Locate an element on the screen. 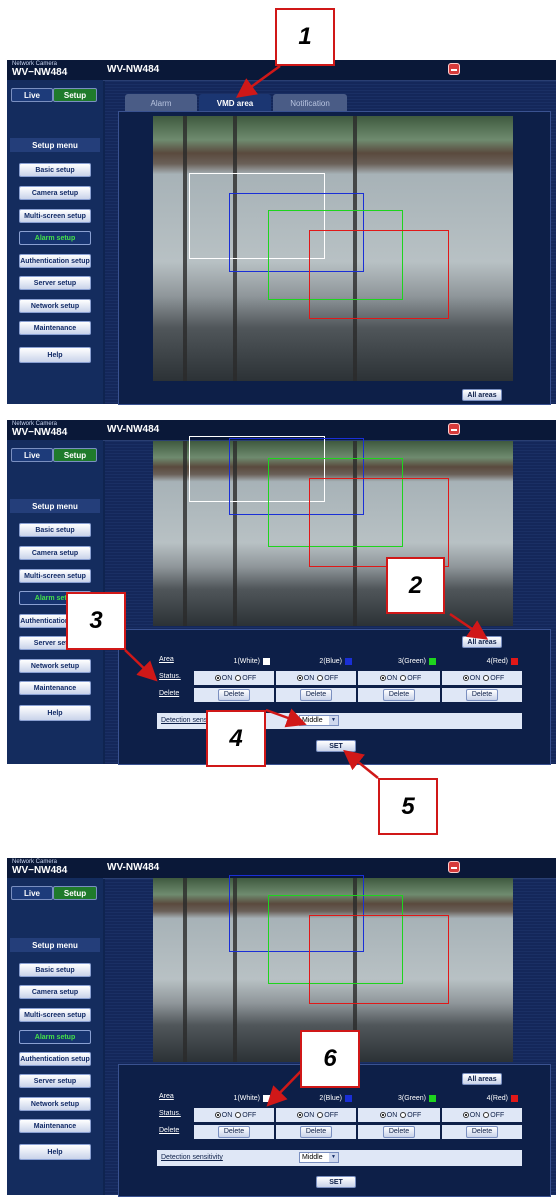 This screenshot has height=1197, width=559. callout-6: 6 is located at coordinates (330, 1059).